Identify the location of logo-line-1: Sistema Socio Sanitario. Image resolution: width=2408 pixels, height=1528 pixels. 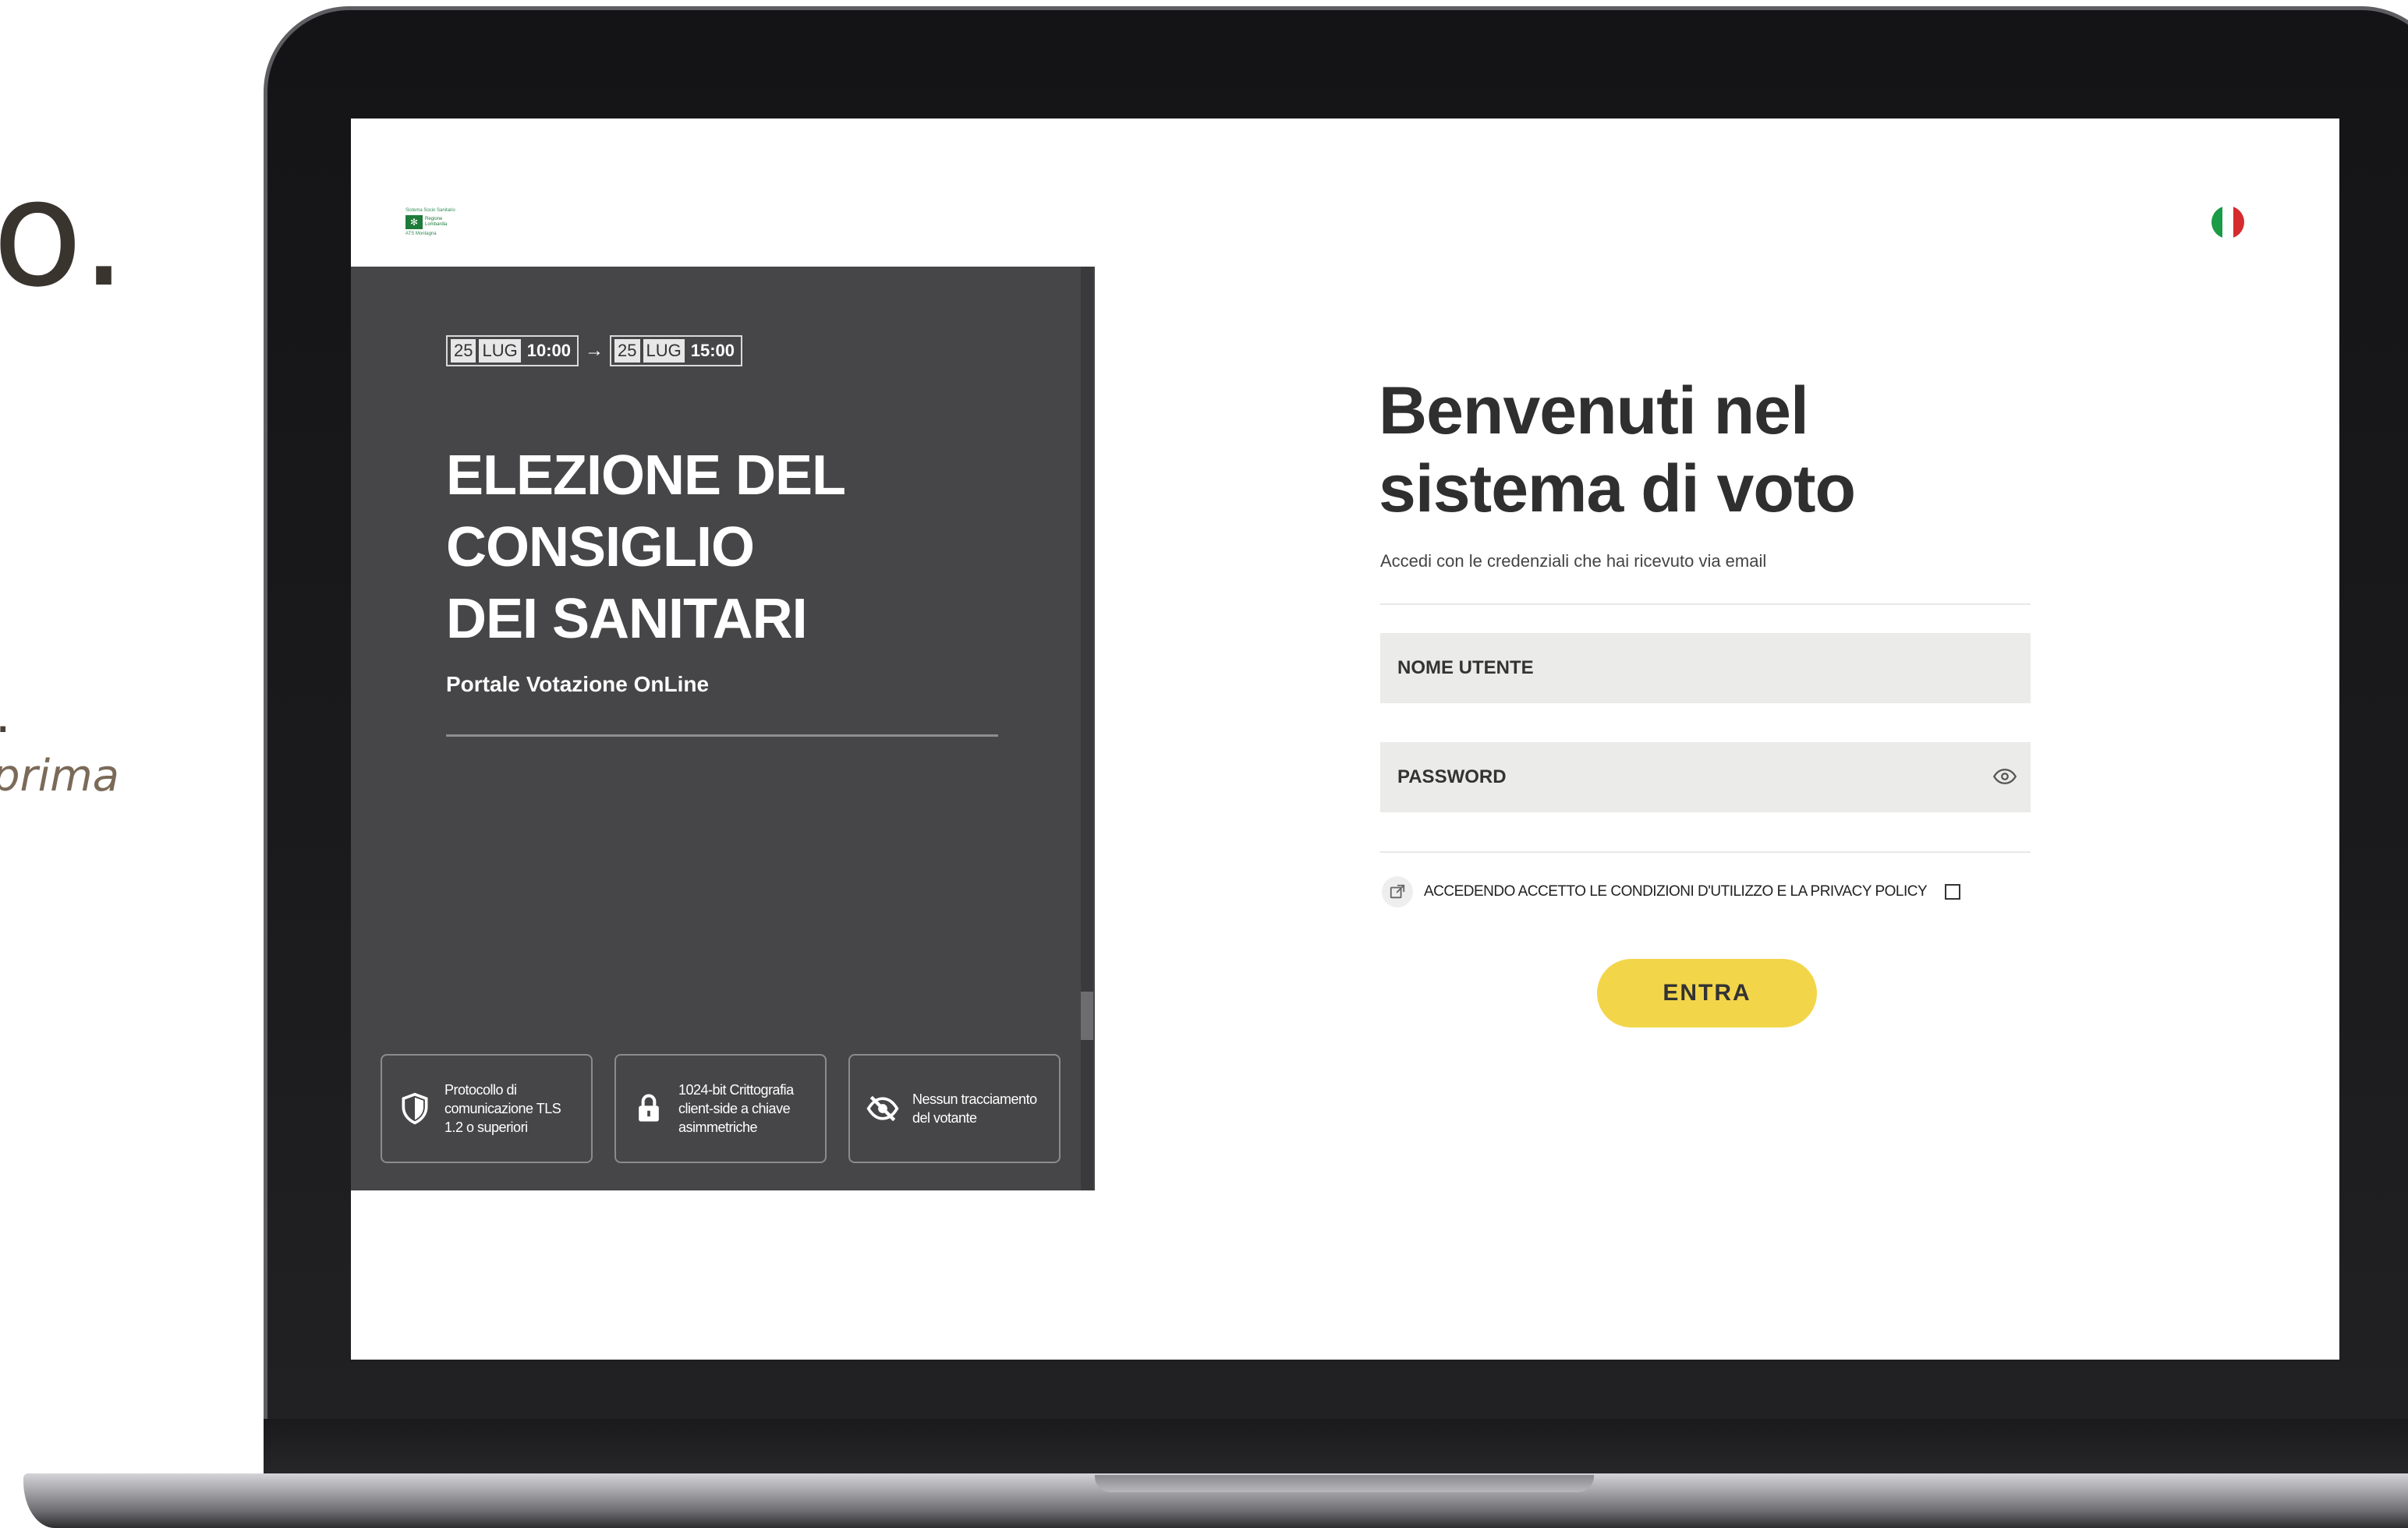
(430, 210).